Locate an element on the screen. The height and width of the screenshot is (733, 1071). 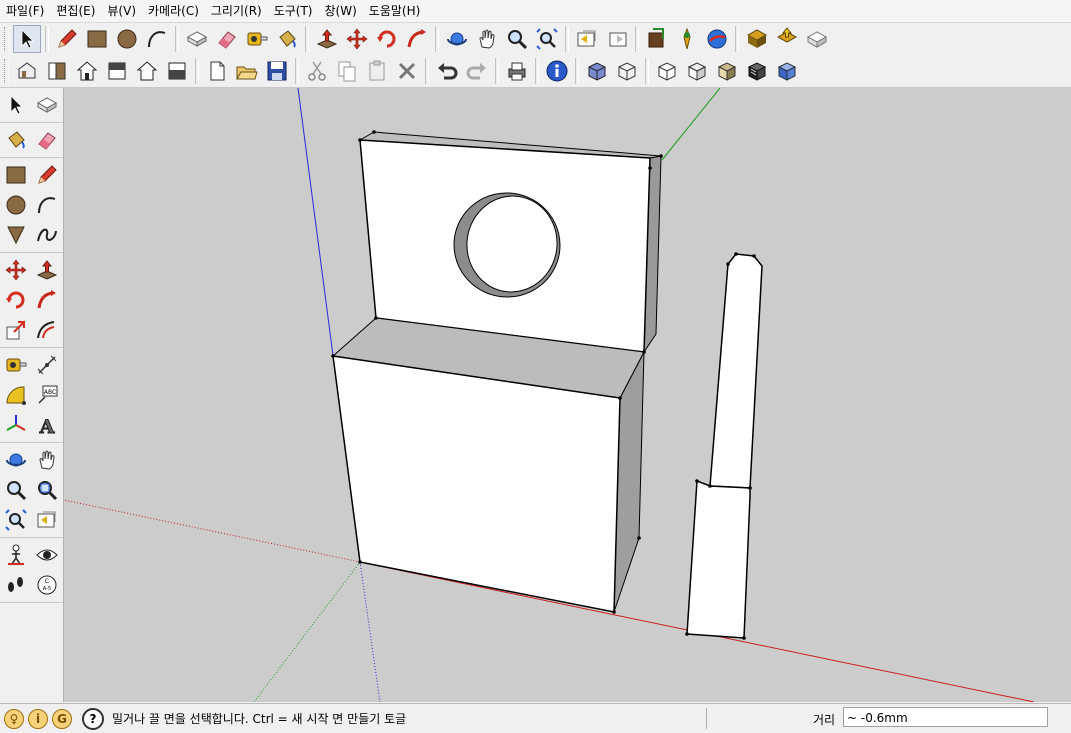
look-around-icon is located at coordinates (47, 555).